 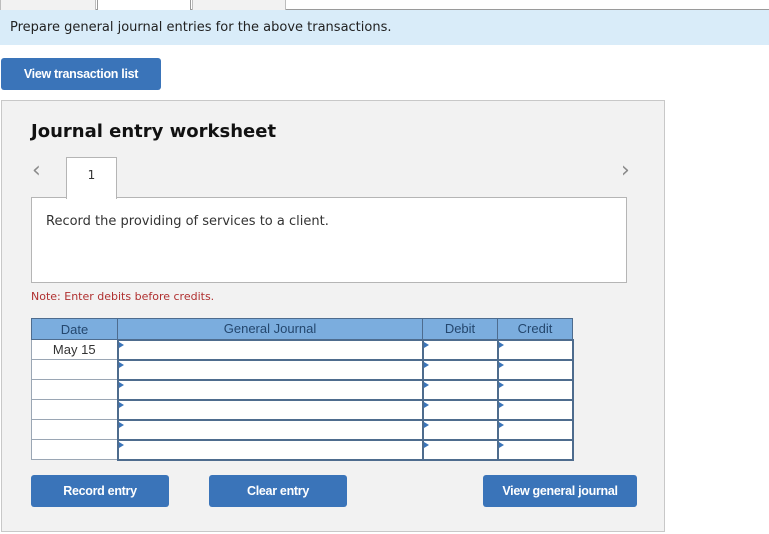 I want to click on chevron-right-icon: ›, so click(x=625, y=171).